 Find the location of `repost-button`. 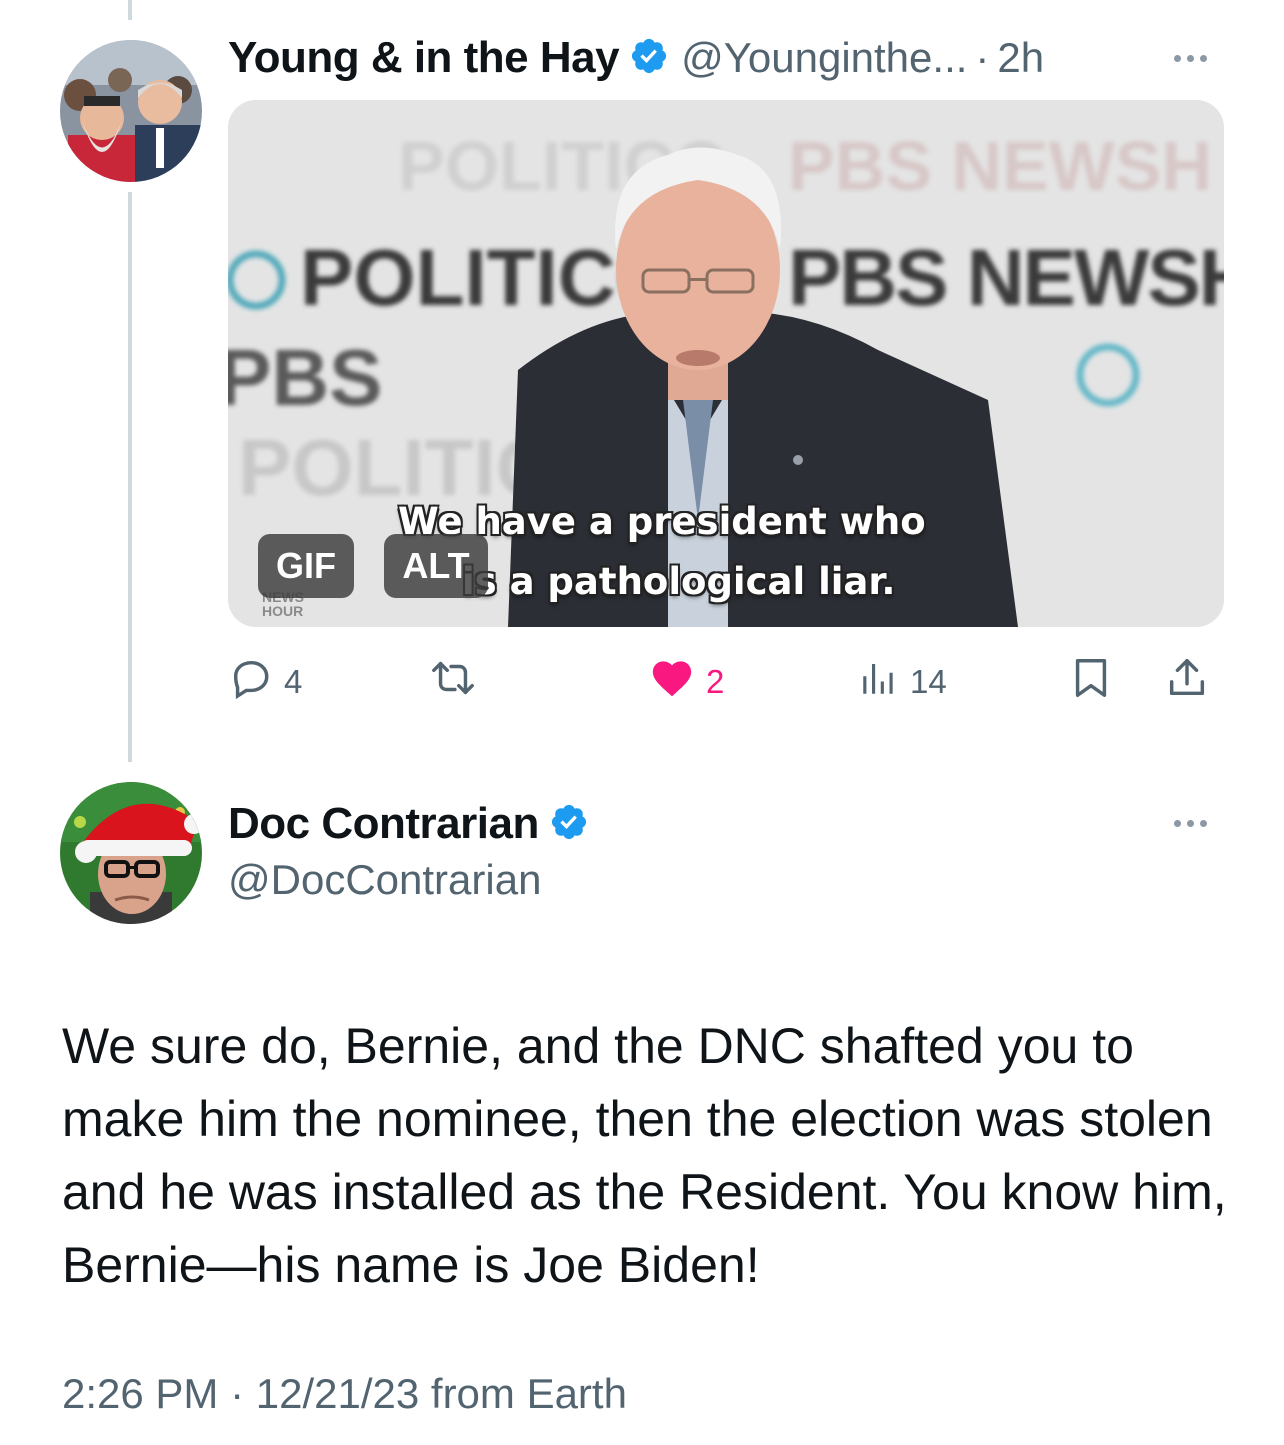

repost-button is located at coordinates (458, 682).